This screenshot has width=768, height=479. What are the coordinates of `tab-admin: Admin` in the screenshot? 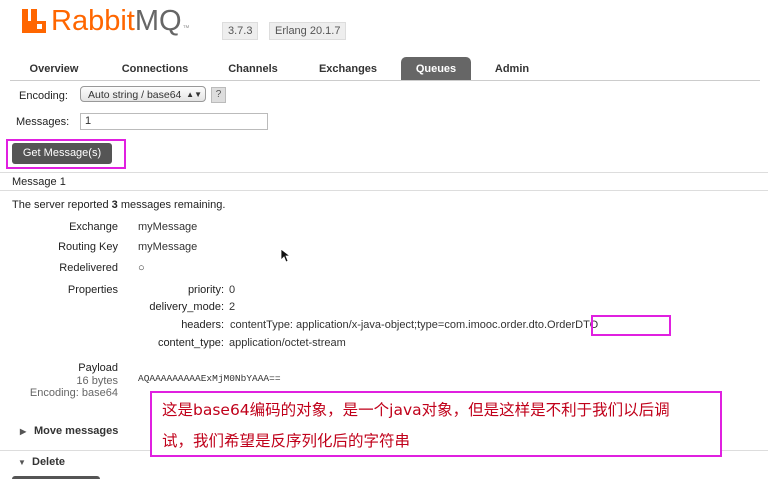 It's located at (512, 69).